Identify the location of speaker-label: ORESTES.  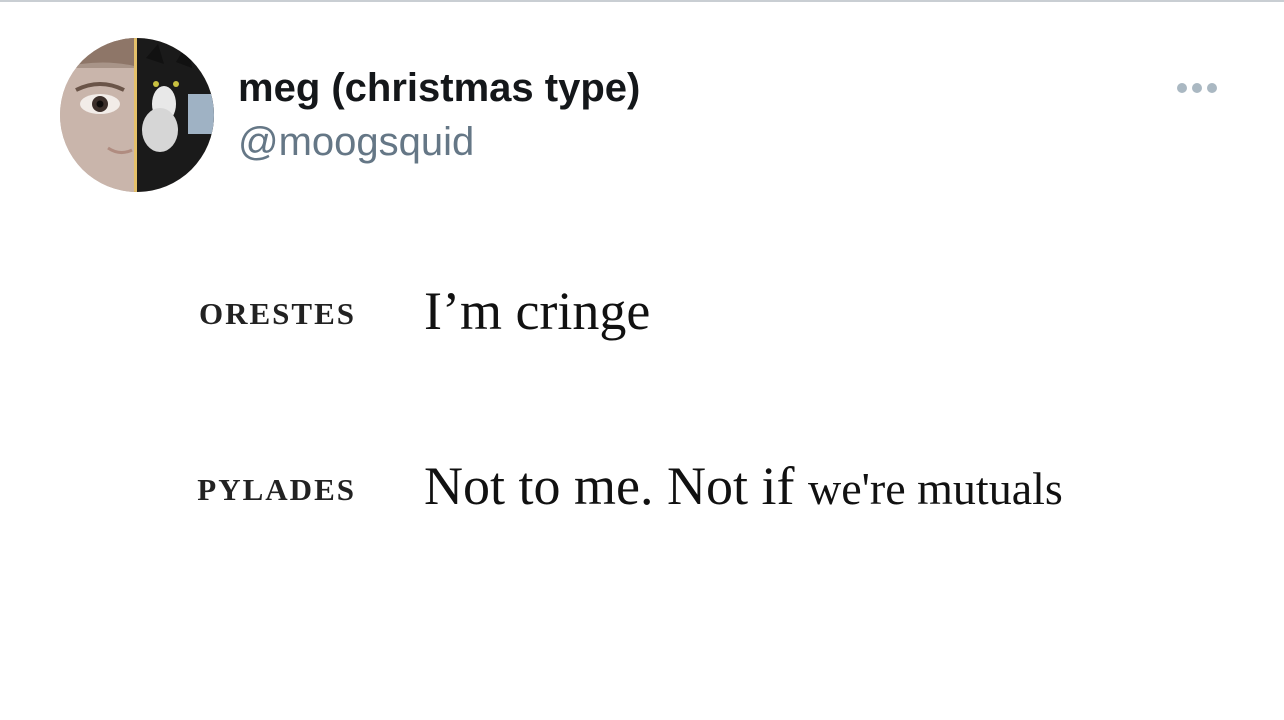
(277, 313).